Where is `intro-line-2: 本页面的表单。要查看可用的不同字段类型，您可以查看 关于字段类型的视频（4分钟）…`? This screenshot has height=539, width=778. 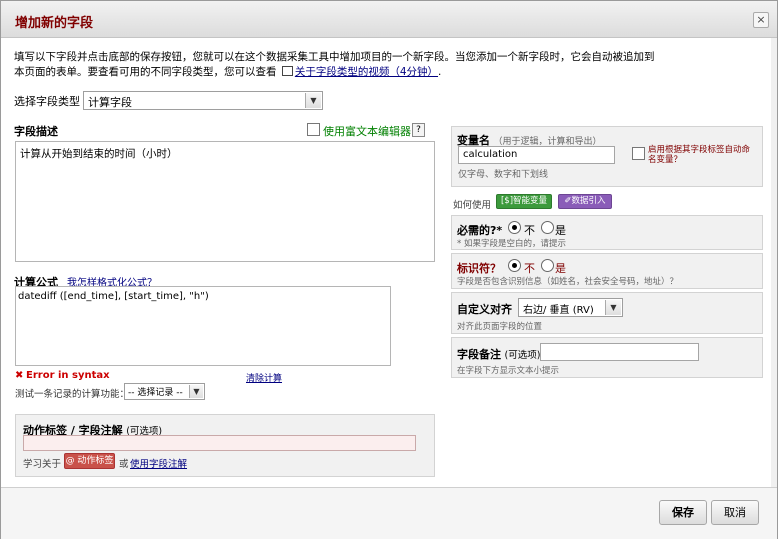 intro-line-2: 本页面的表单。要查看可用的不同字段类型，您可以查看 关于字段类型的视频（4分钟）… is located at coordinates (227, 71).